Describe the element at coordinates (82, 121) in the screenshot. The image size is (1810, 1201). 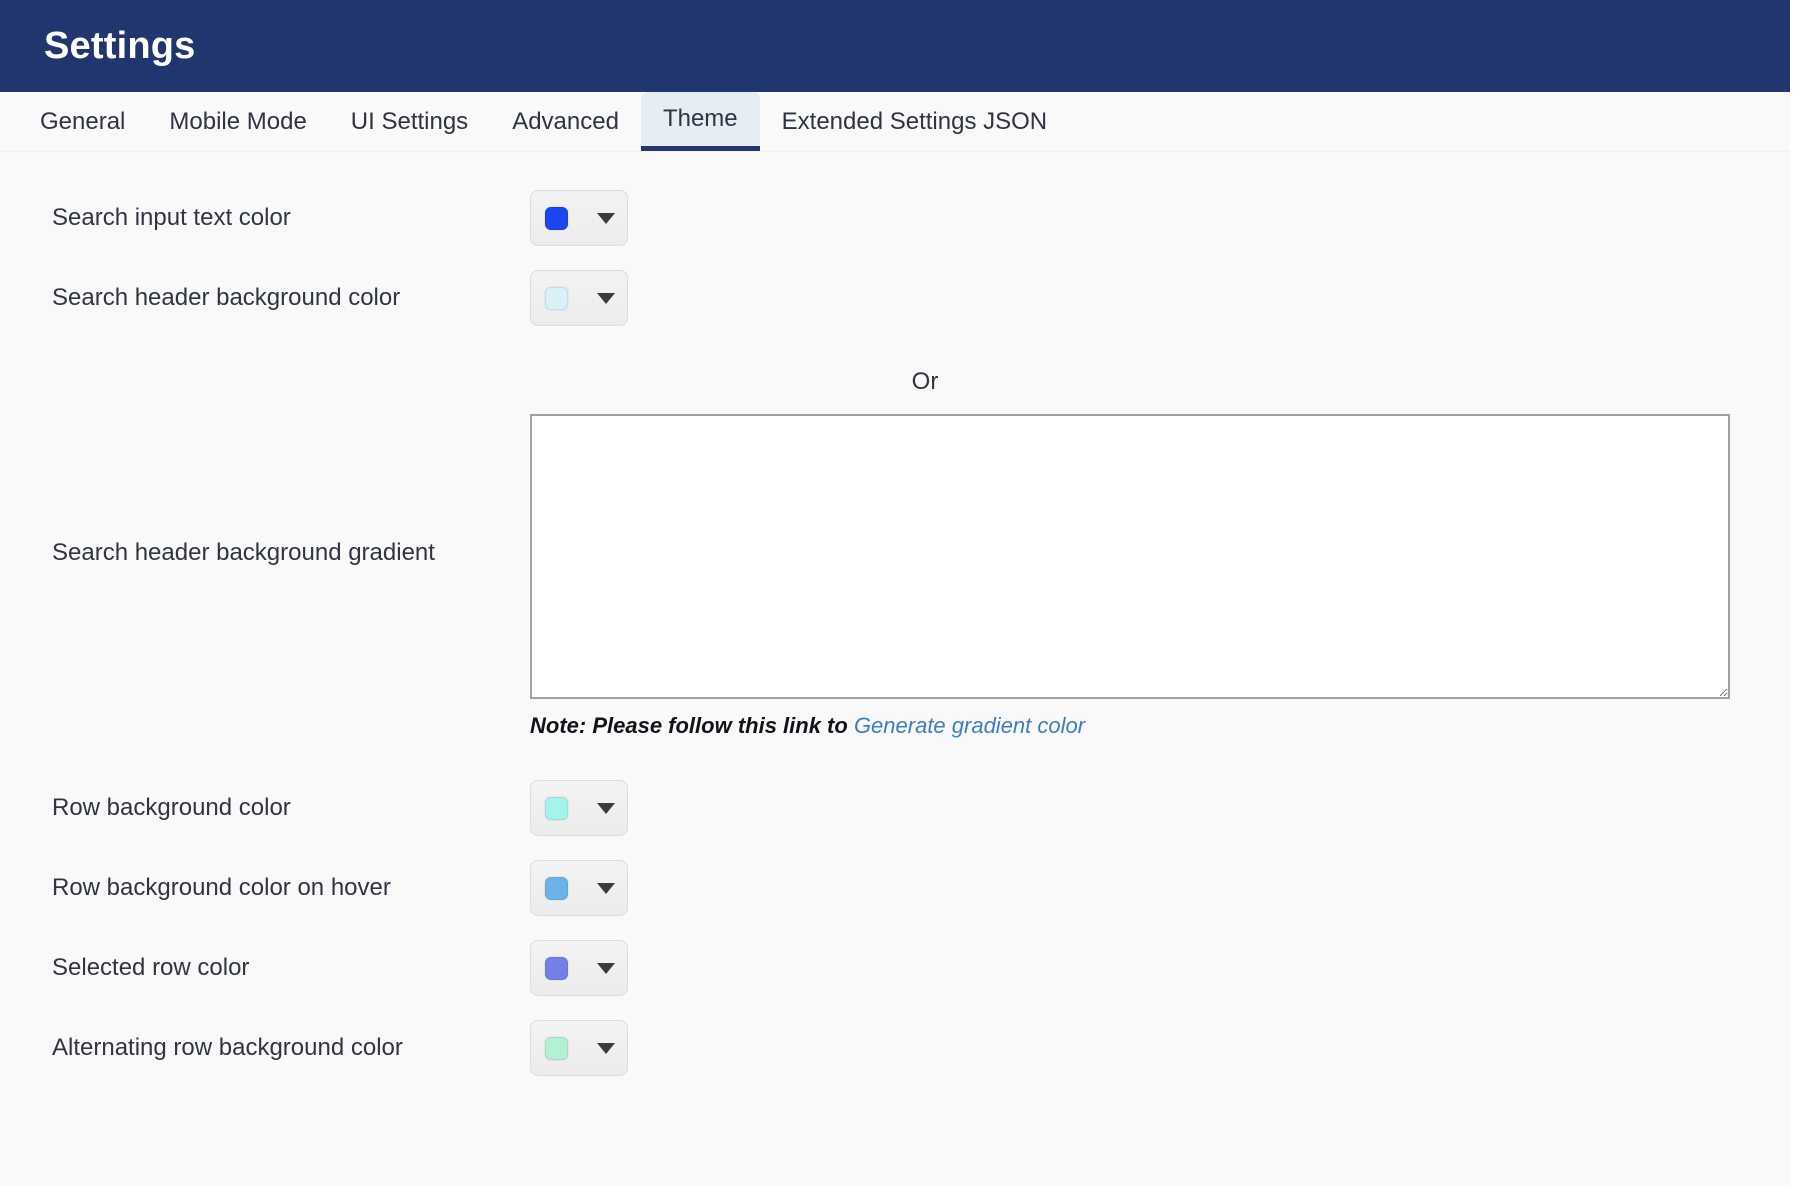
I see `tab-general: General` at that location.